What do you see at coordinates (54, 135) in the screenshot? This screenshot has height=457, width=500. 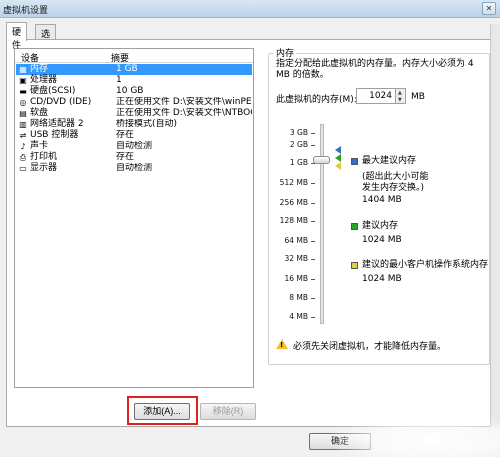 I see `device-name: USB 控制器` at bounding box center [54, 135].